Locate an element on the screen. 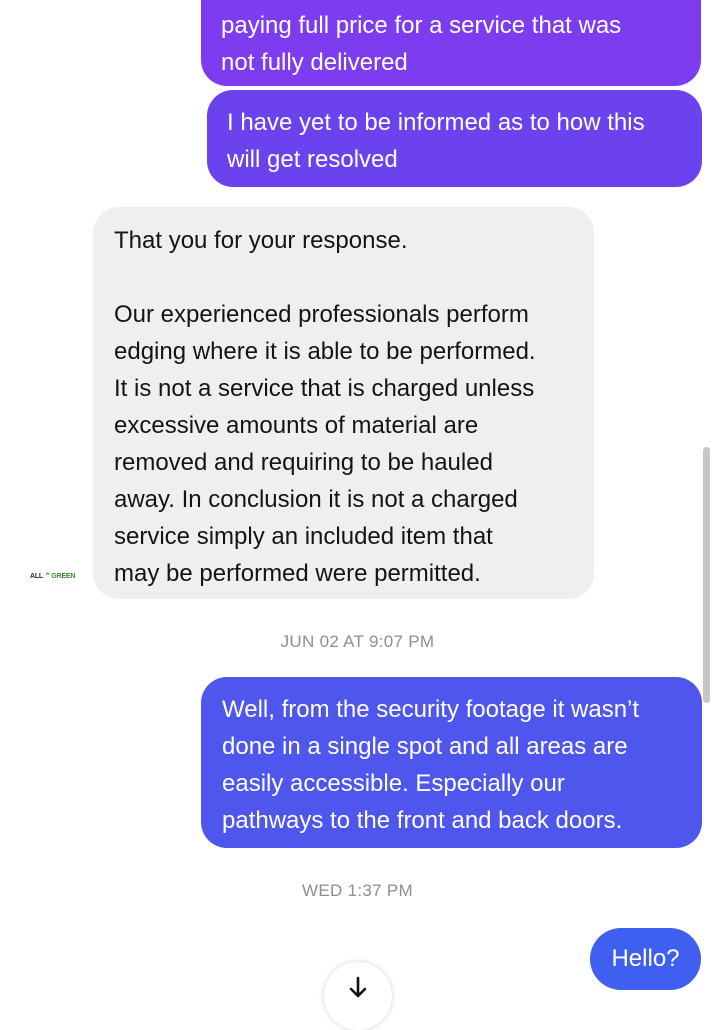 The height and width of the screenshot is (1030, 715). logo-text-green: GREEN is located at coordinates (63, 576).